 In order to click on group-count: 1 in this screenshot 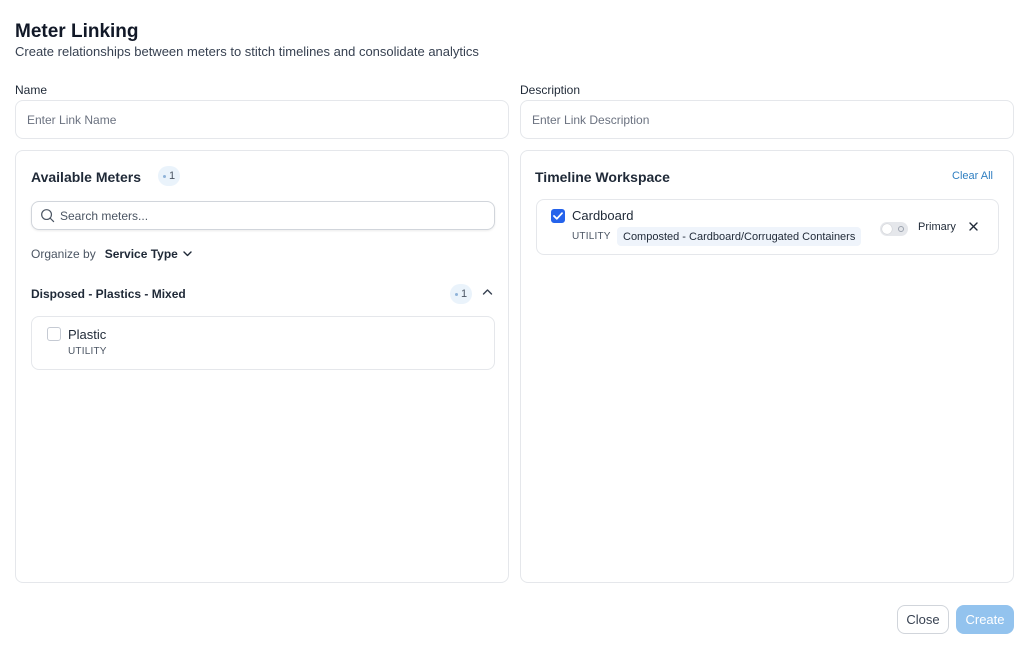, I will do `click(464, 294)`.